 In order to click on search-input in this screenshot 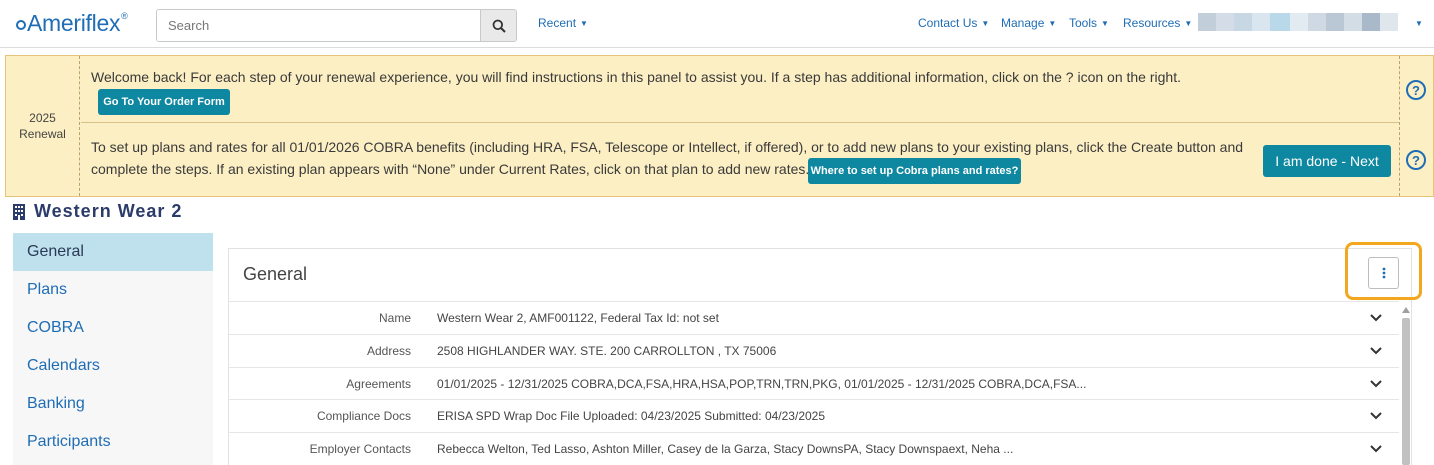, I will do `click(319, 25)`.